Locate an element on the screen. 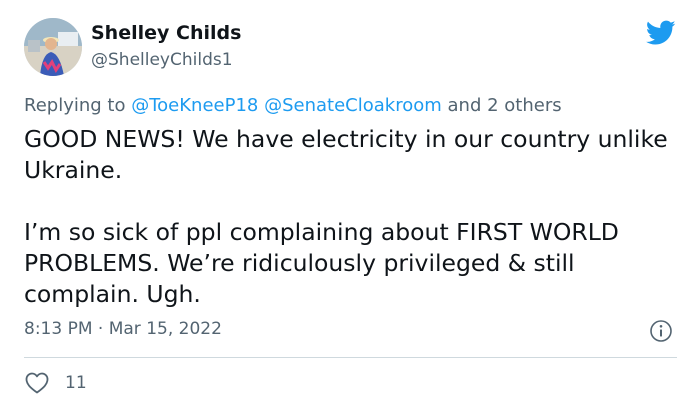 This screenshot has height=410, width=700. divider is located at coordinates (350, 357).